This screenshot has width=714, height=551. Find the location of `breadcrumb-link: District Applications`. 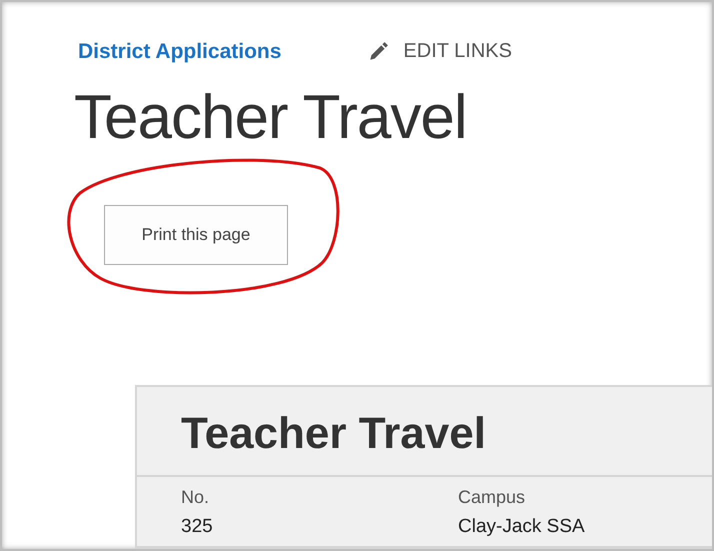

breadcrumb-link: District Applications is located at coordinates (180, 52).